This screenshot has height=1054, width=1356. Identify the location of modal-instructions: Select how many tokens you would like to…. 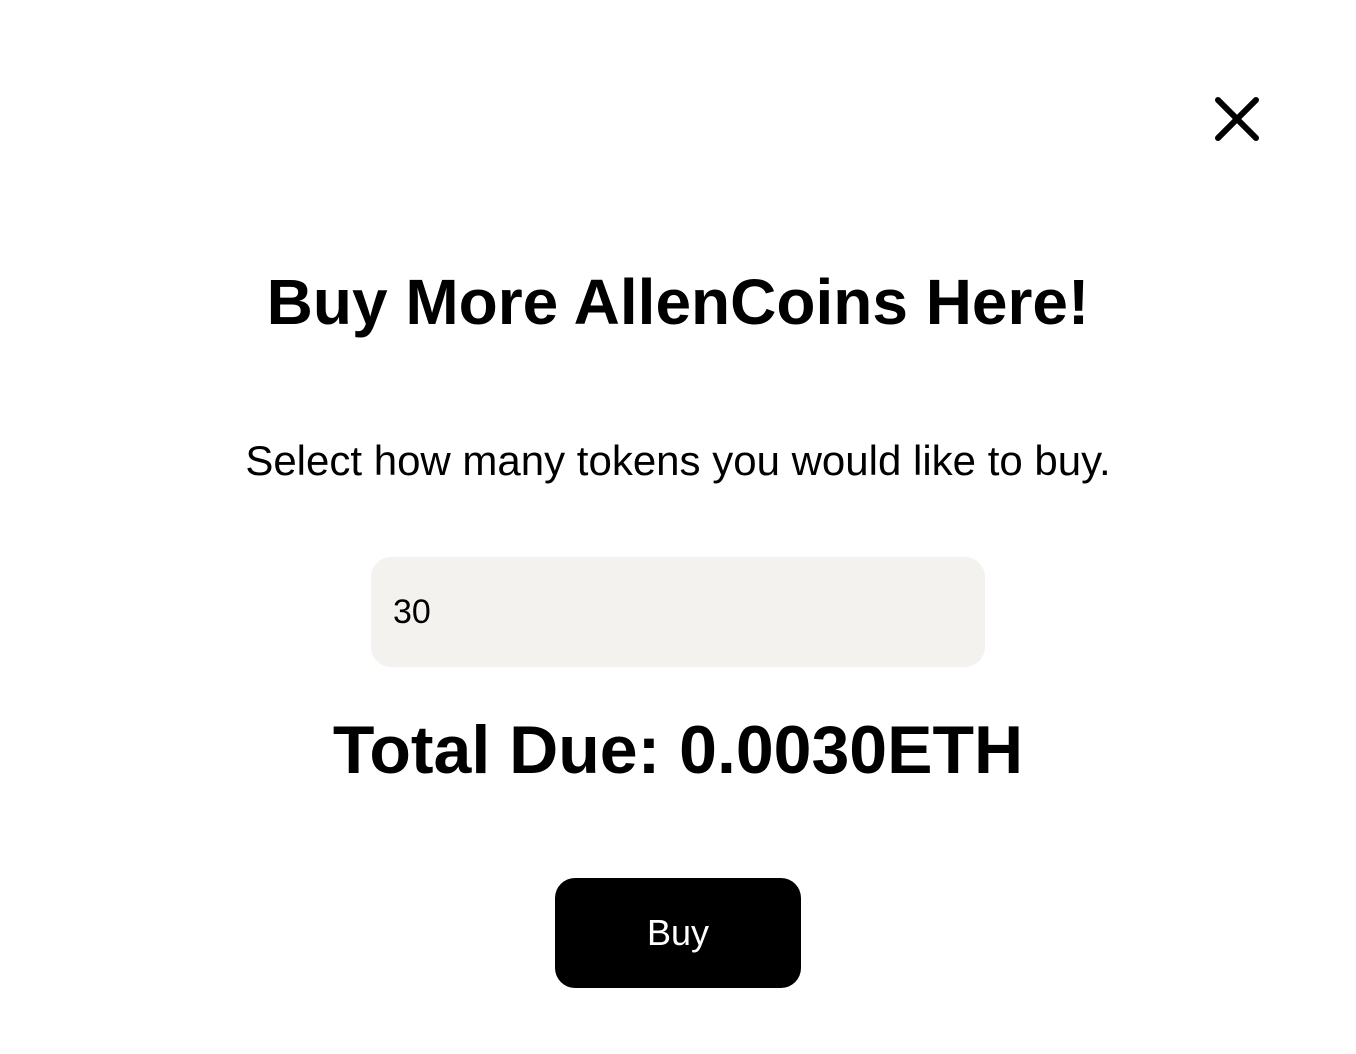
(678, 460).